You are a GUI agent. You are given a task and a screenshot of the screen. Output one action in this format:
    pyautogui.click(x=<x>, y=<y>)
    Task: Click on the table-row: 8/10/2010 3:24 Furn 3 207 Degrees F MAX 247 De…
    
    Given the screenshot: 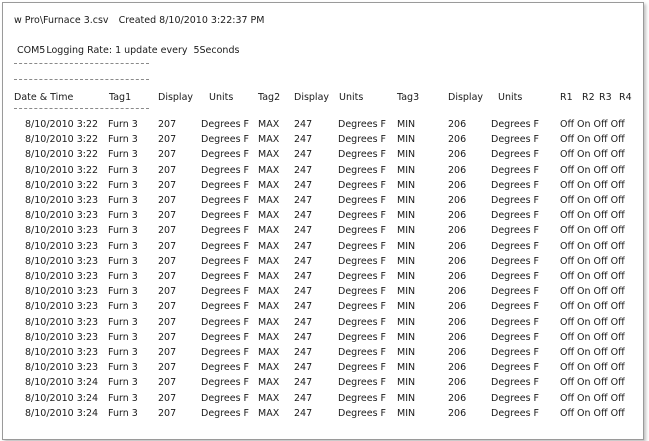 What is the action you would take?
    pyautogui.click(x=323, y=384)
    